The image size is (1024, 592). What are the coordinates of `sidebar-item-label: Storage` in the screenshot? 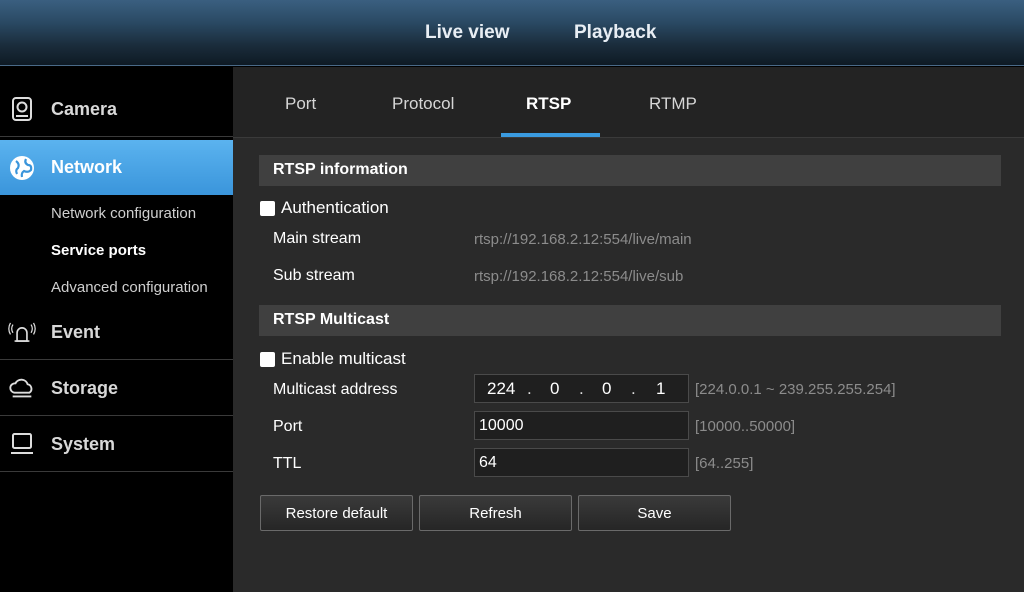 It's located at (85, 387).